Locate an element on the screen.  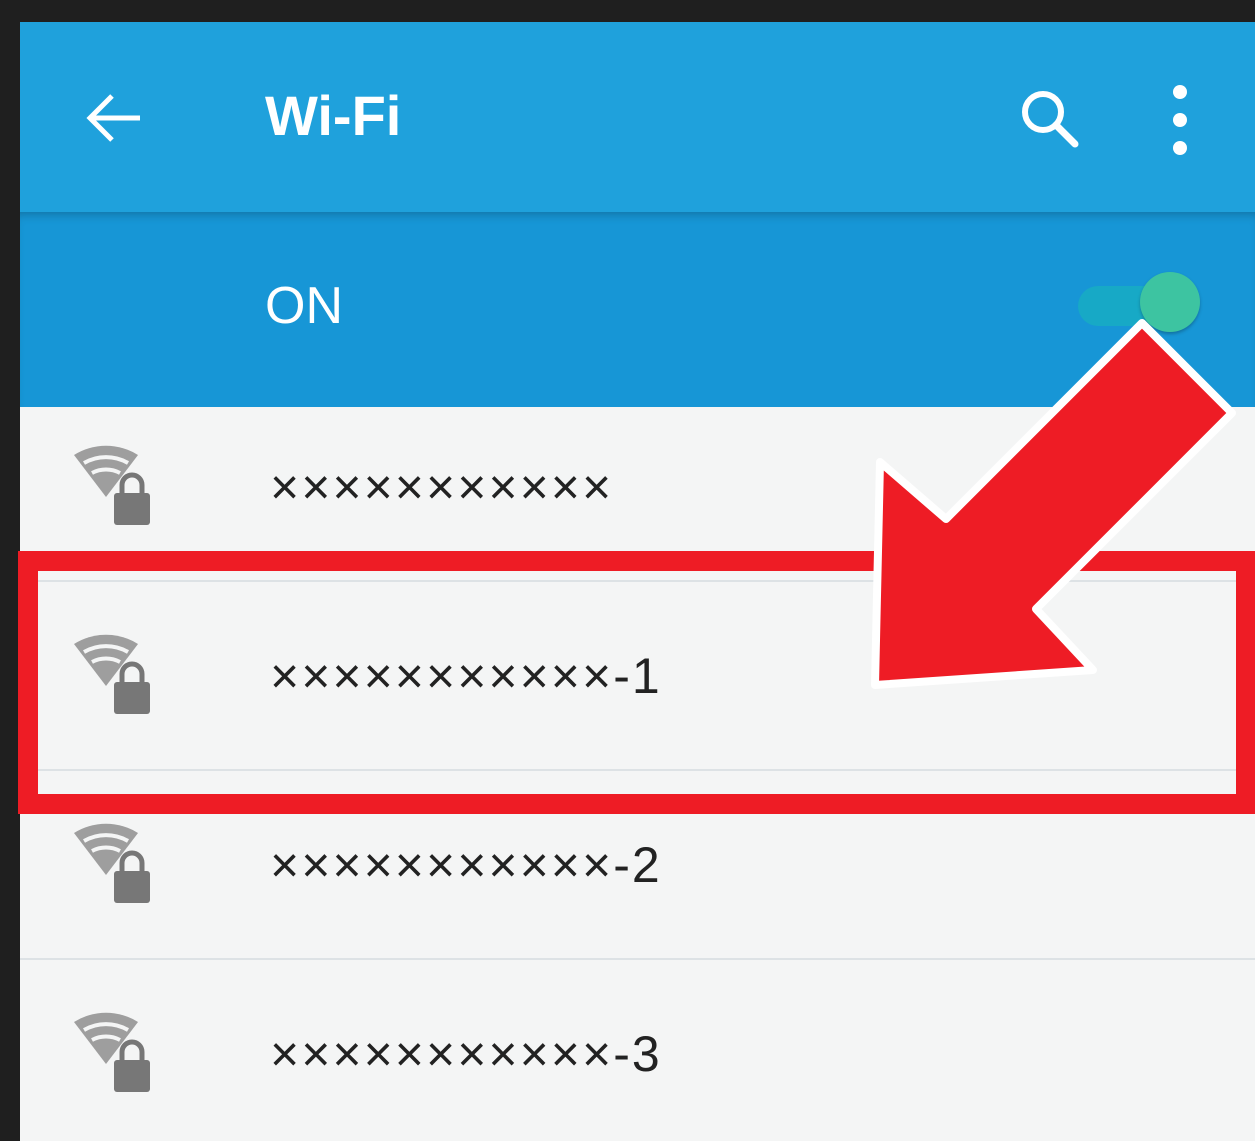
more-vert-icon is located at coordinates (1180, 120).